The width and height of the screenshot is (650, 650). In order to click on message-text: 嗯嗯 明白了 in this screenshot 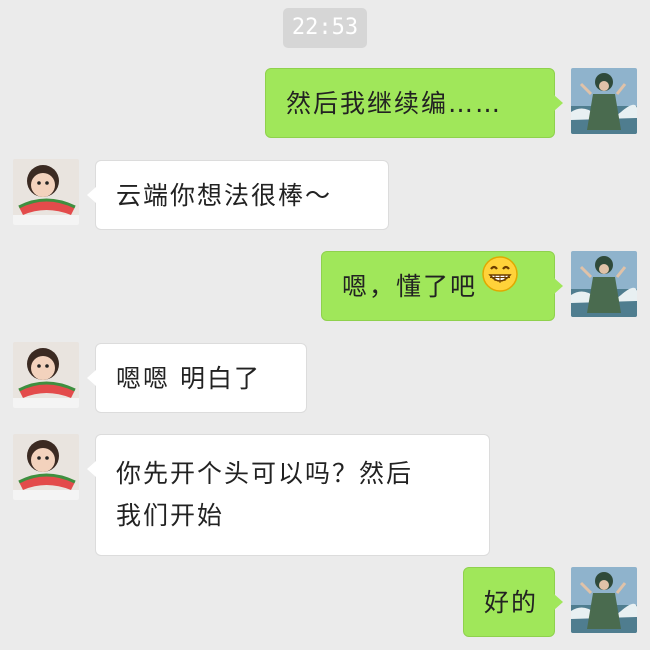, I will do `click(188, 378)`.